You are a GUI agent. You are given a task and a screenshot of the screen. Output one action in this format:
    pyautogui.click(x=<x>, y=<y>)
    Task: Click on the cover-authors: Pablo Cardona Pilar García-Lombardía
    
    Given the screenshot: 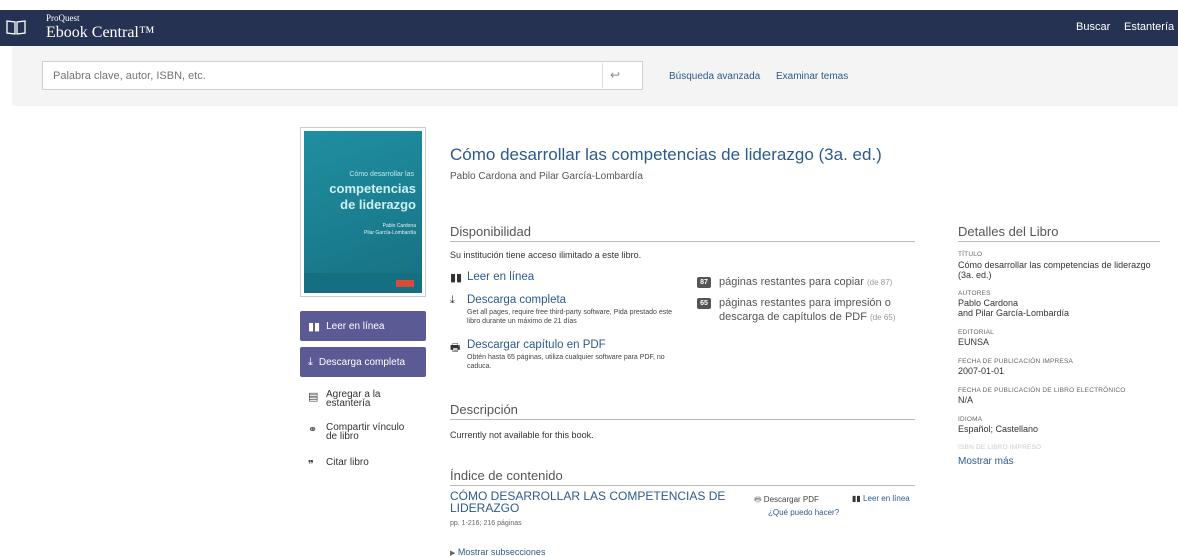 What is the action you would take?
    pyautogui.click(x=390, y=230)
    